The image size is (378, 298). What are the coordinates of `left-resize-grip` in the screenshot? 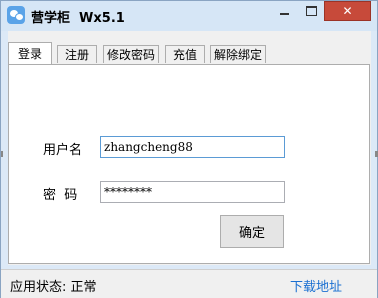 It's located at (2, 154).